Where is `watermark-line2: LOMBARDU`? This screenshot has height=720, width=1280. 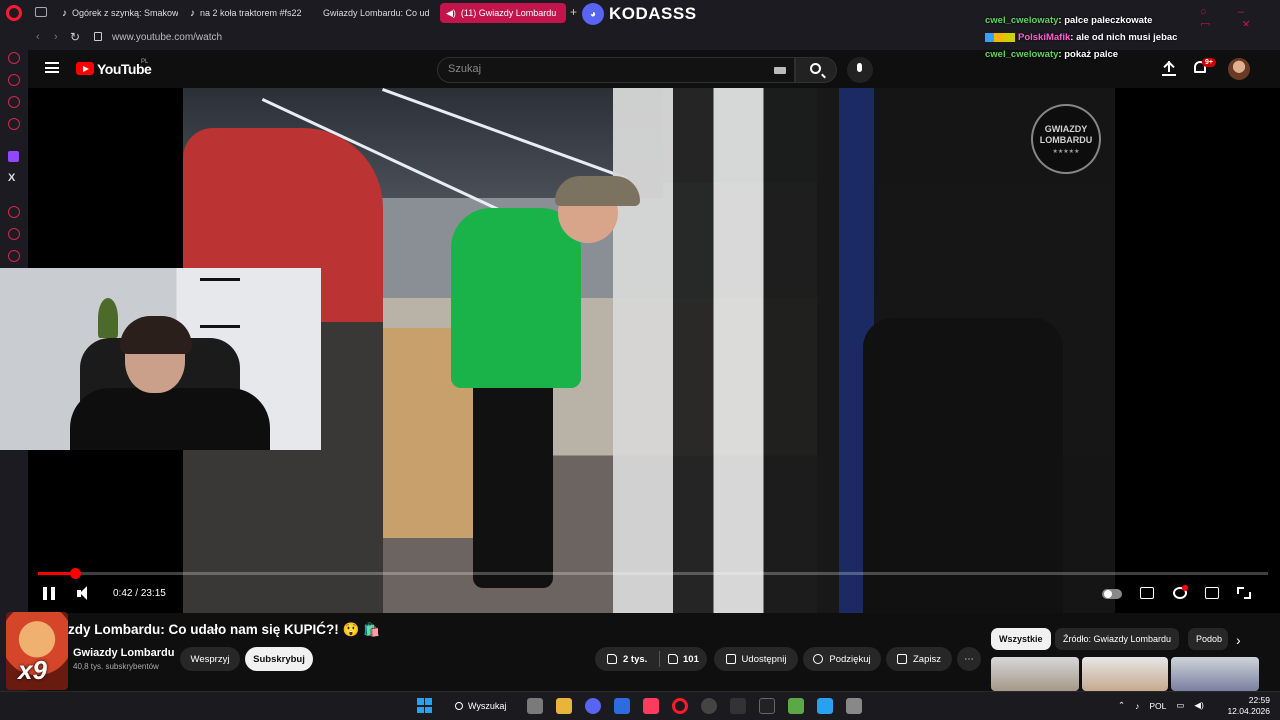
watermark-line2: LOMBARDU is located at coordinates (1066, 139).